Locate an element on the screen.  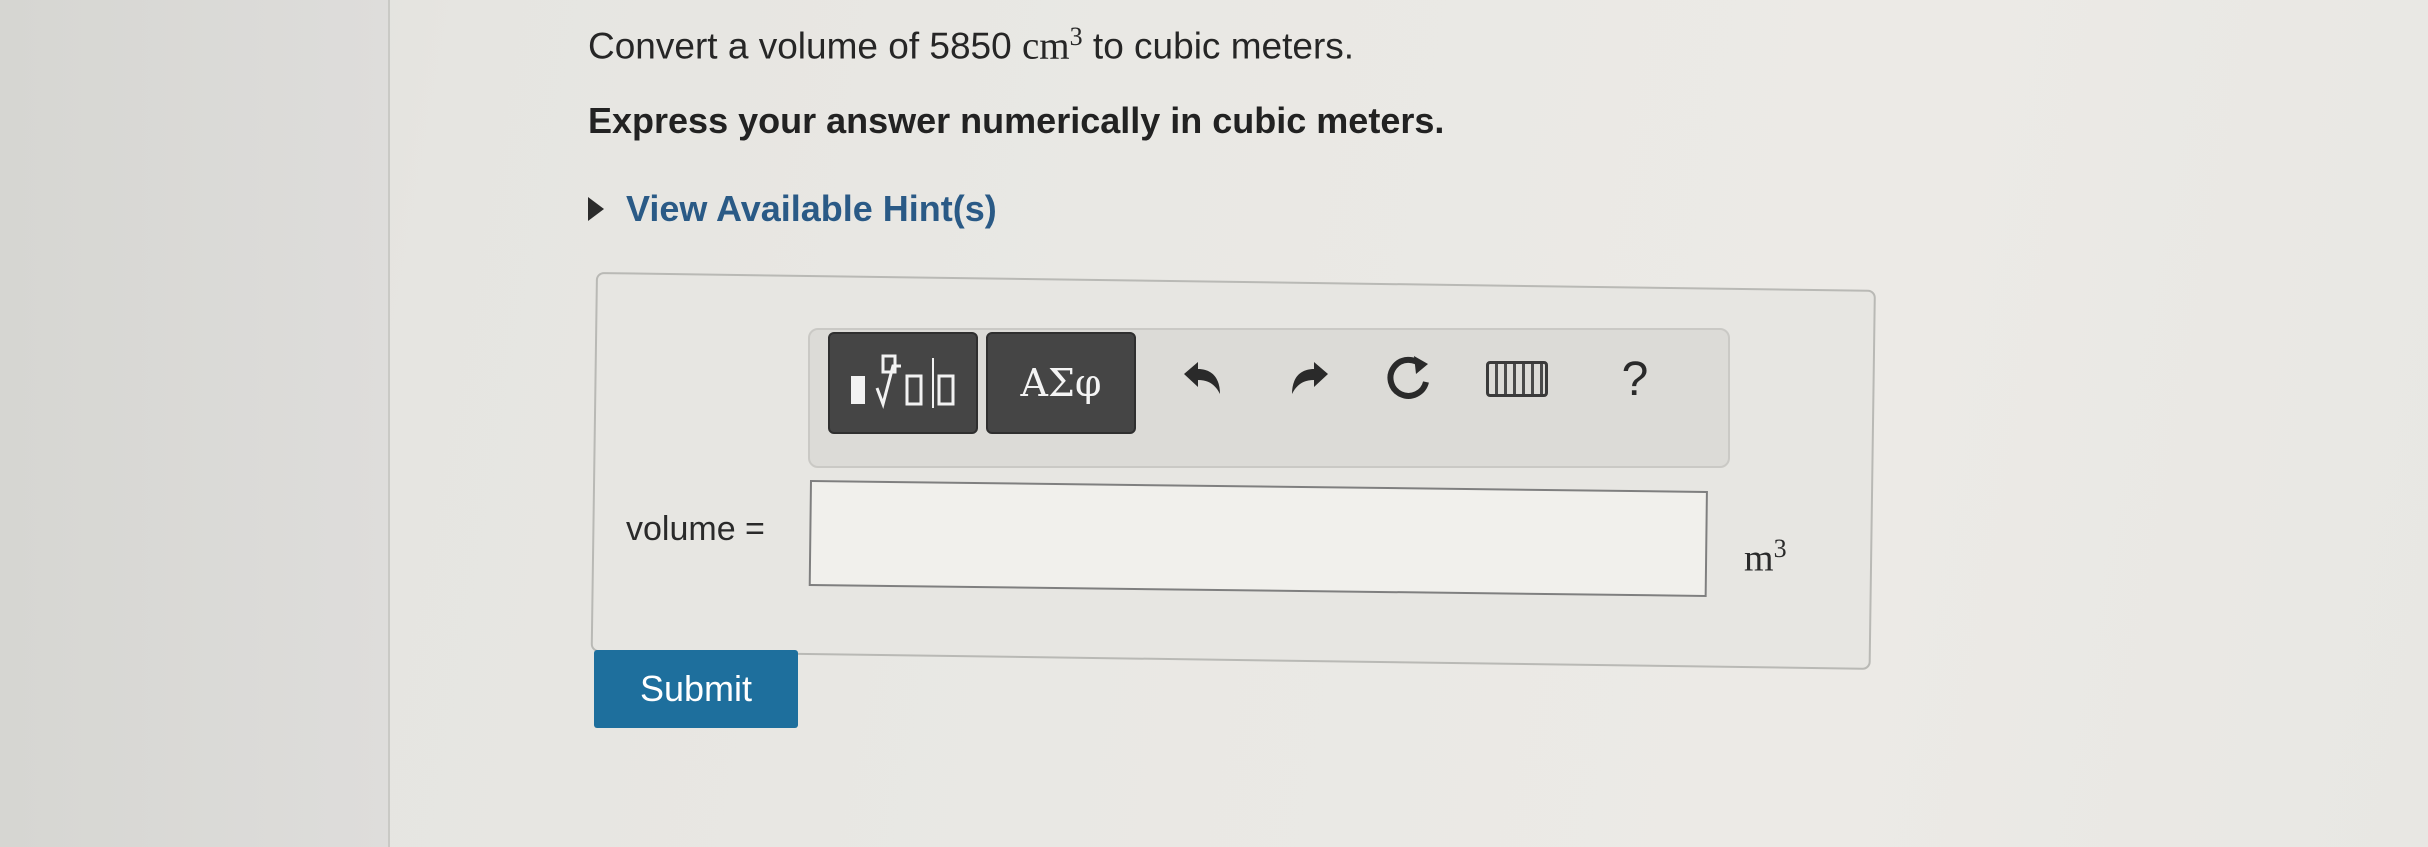
keyboard-button is located at coordinates (1517, 379).